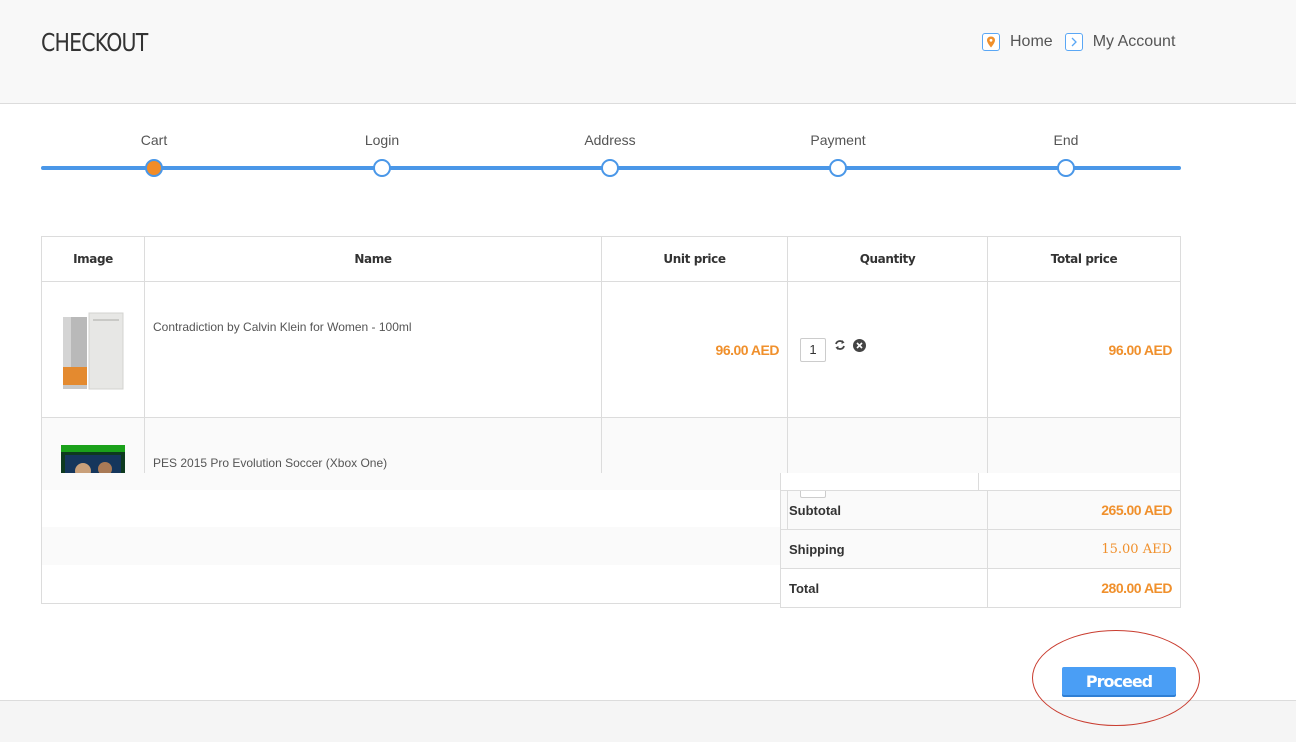  I want to click on step-payment: Payment, so click(838, 153).